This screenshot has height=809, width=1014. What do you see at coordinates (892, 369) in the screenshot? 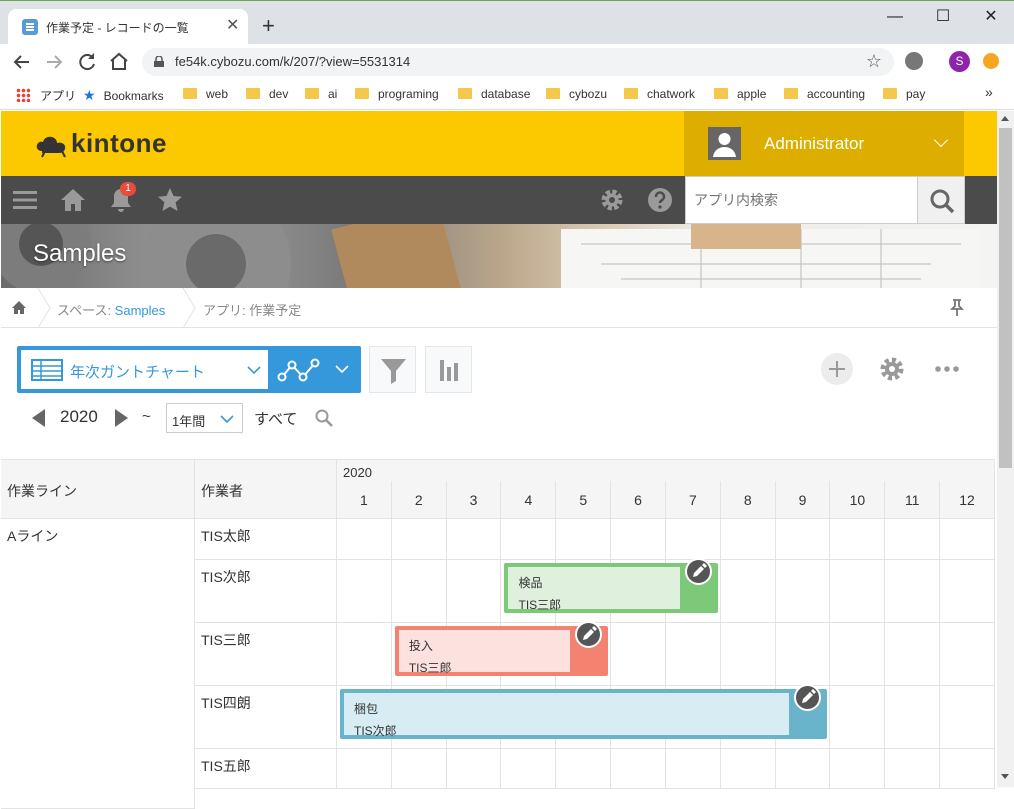
I see `app-settings-button` at bounding box center [892, 369].